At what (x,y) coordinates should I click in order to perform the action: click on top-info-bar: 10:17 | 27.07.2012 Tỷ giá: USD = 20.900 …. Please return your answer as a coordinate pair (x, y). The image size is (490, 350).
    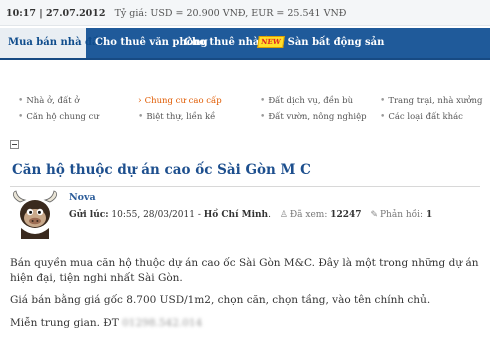
    Looking at the image, I should click on (245, 13).